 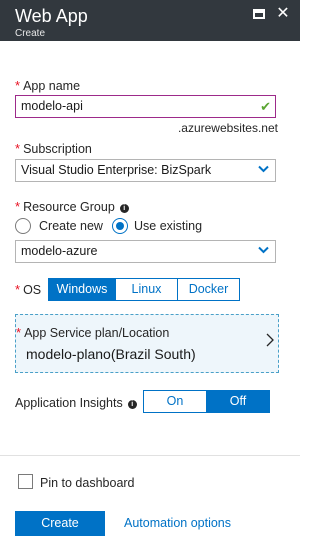 I want to click on insights-label: Application Insights i, so click(x=76, y=403).